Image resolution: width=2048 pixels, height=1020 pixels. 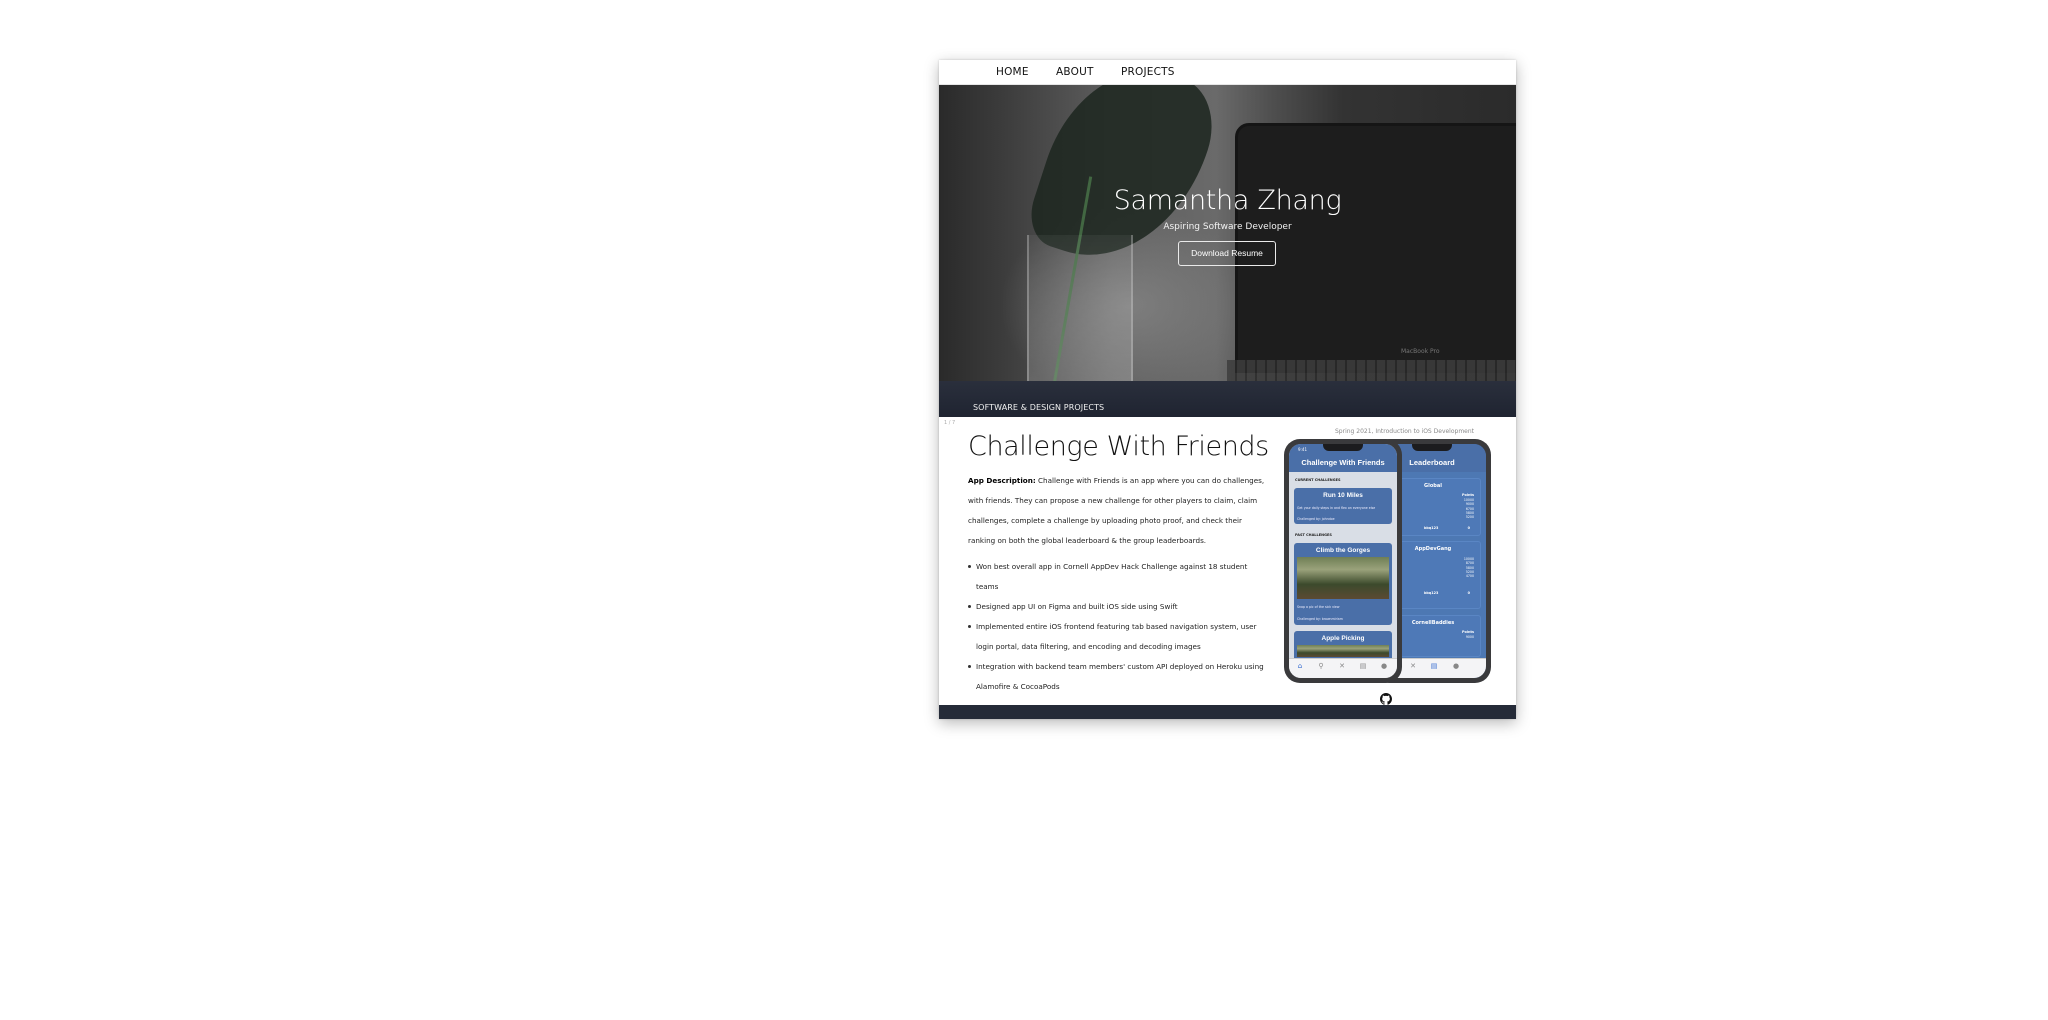 I want to click on slide-counter: 1 / 7, so click(x=950, y=423).